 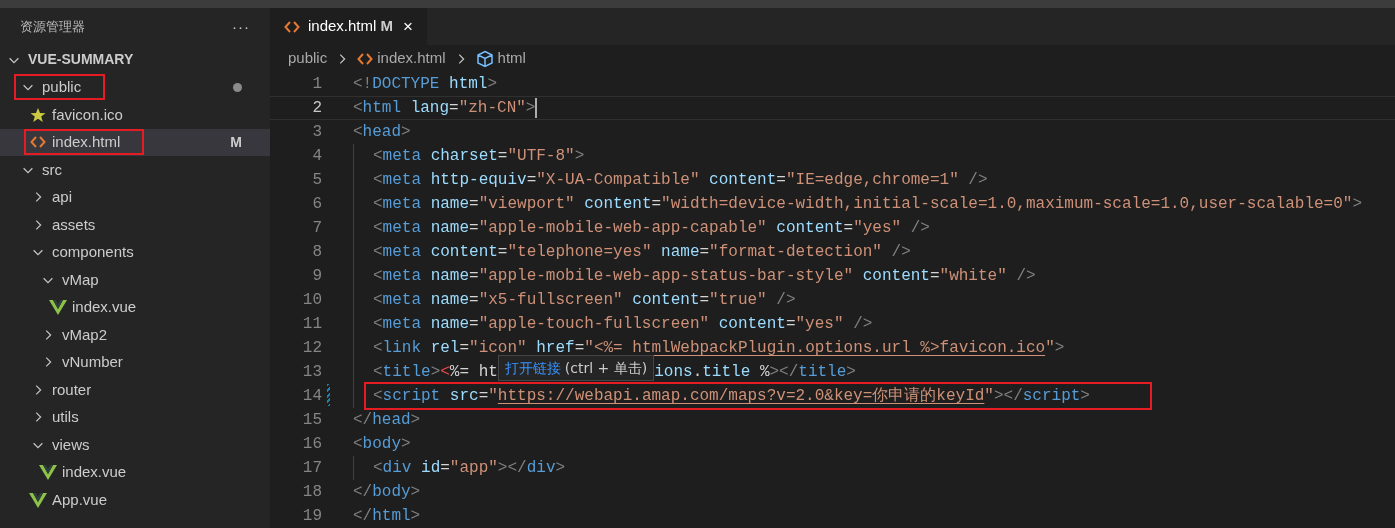 I want to click on folder-row: vMap2, so click(x=135, y=335).